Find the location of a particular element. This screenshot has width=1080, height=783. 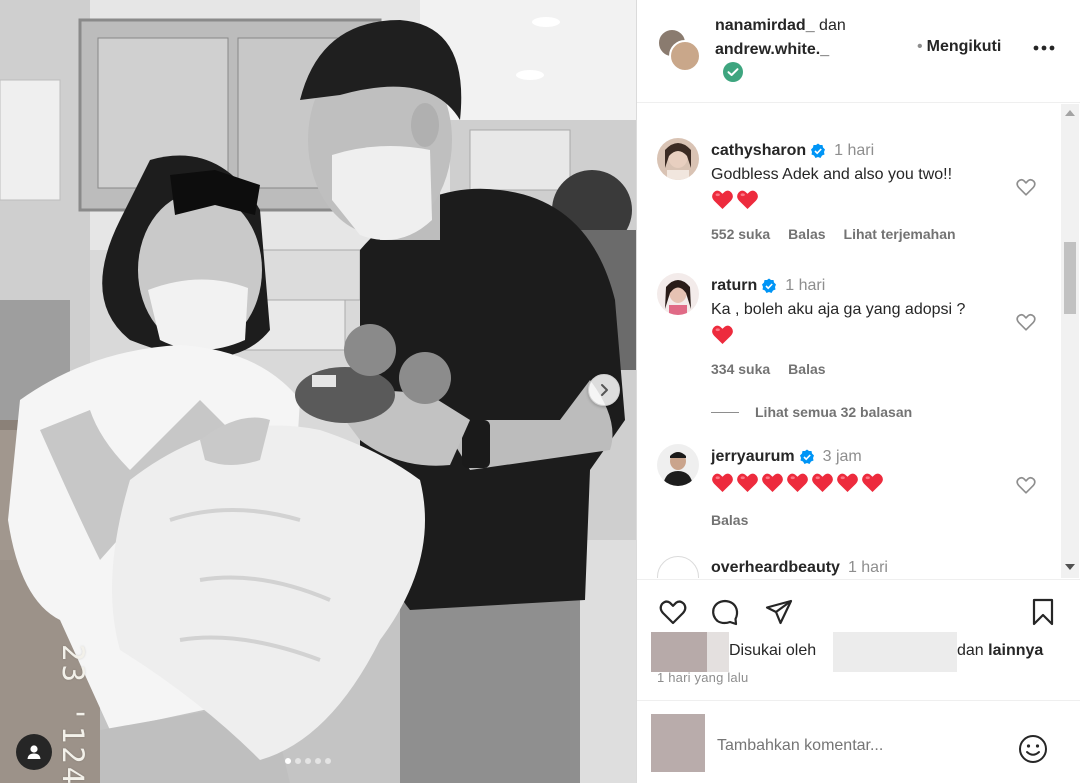

author-connector: dan is located at coordinates (832, 25).